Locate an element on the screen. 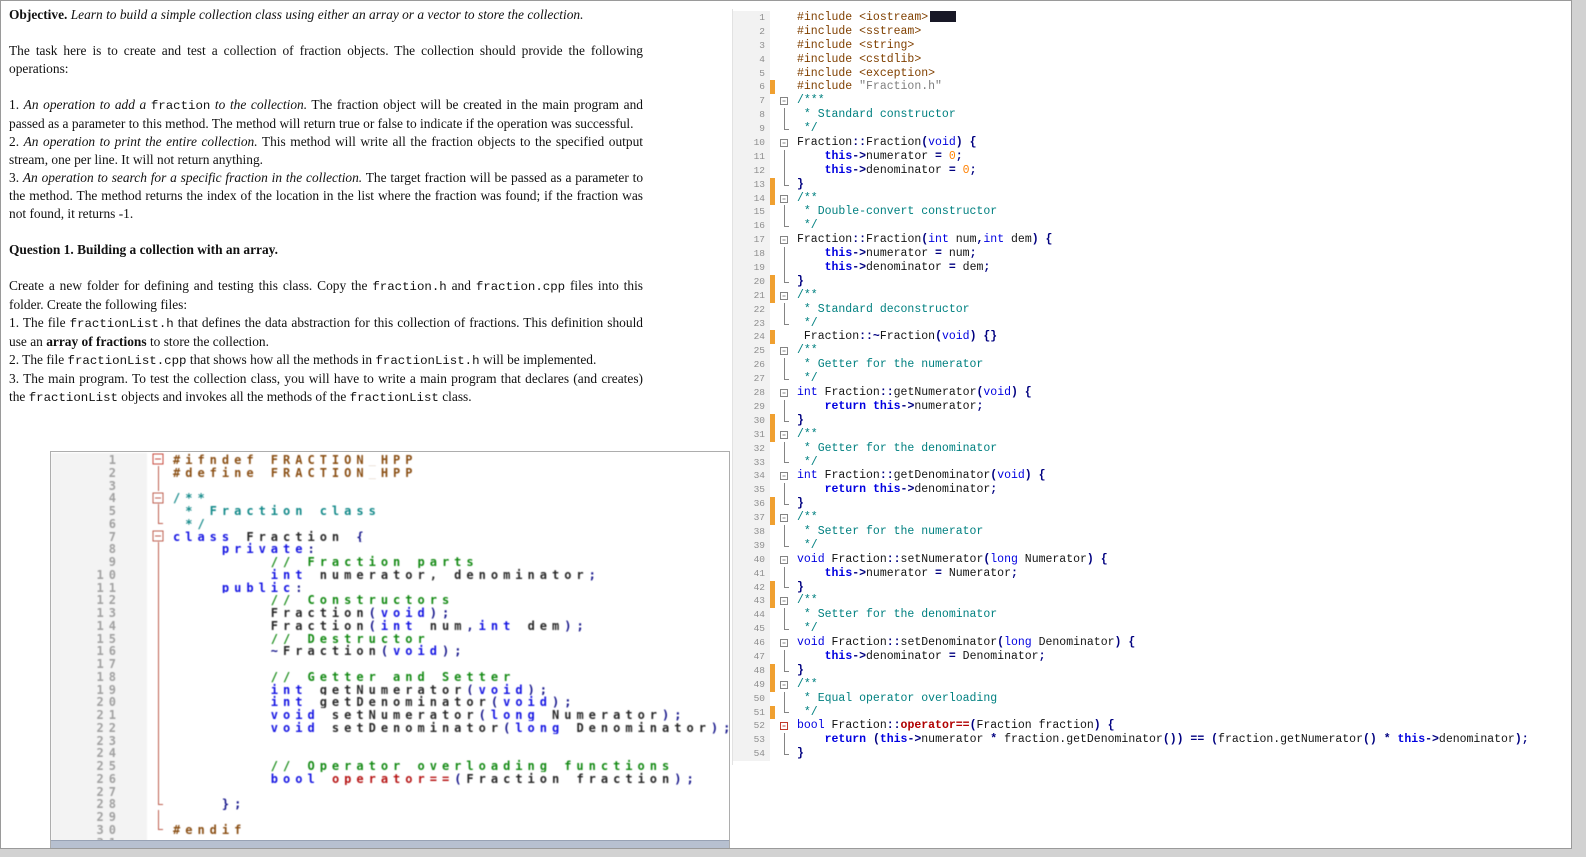  code-token: /** is located at coordinates (807, 198).